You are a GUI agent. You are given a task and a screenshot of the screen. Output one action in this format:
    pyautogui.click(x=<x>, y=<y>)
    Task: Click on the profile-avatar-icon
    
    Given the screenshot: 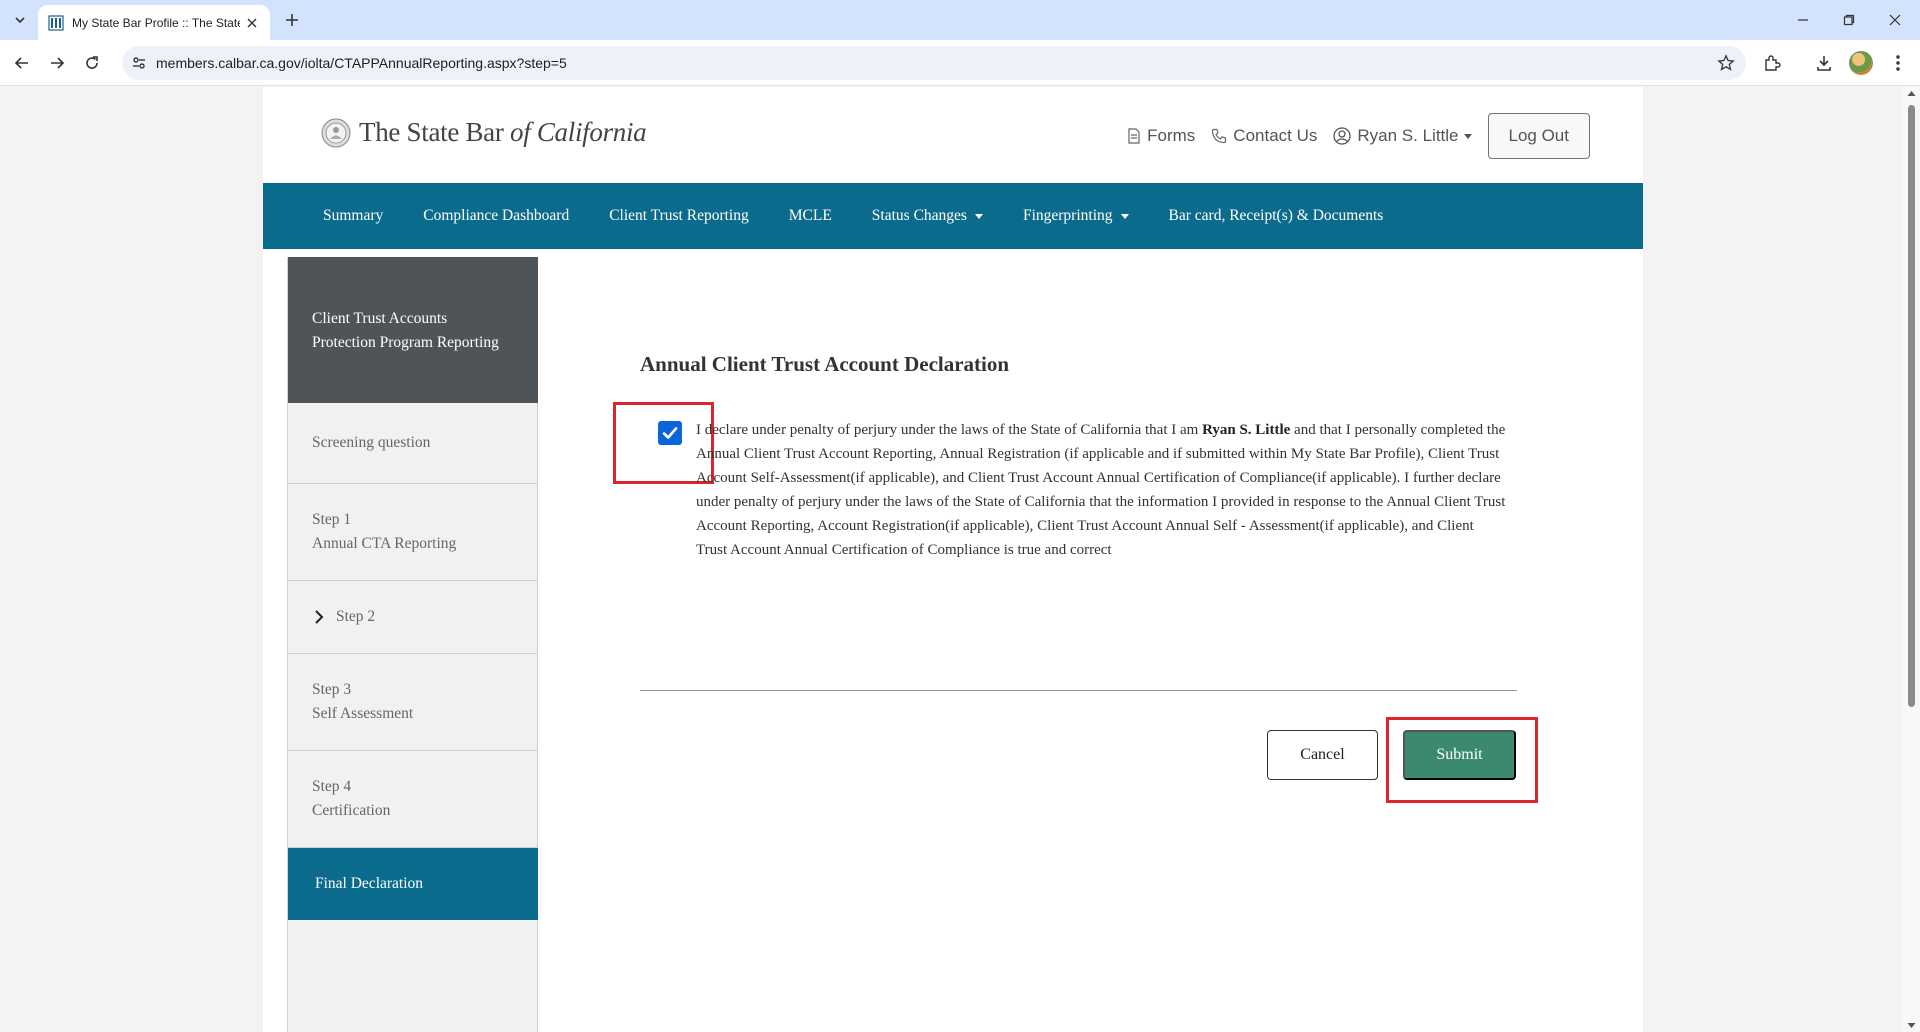 What is the action you would take?
    pyautogui.click(x=1861, y=63)
    